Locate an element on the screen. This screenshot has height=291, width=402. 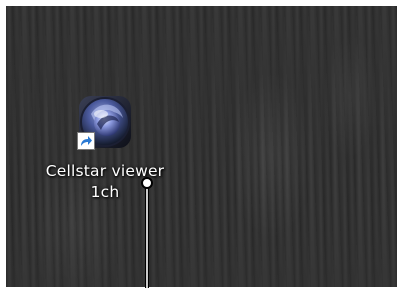
shortcut-label-line2: 1ch is located at coordinates (105, 192).